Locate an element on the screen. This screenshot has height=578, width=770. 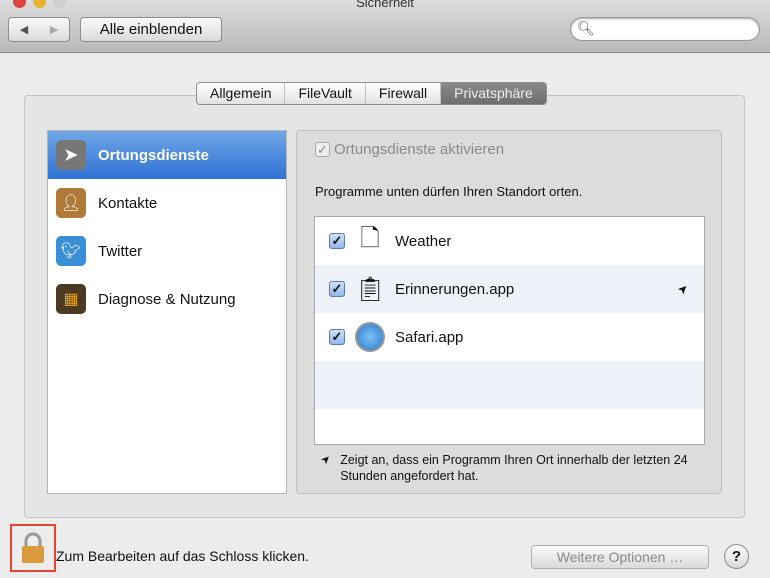
sidebar-item-label: Twitter is located at coordinates (120, 251).